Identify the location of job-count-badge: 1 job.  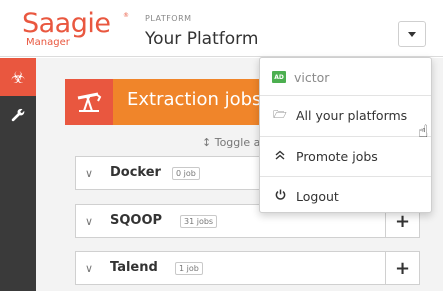
(189, 268).